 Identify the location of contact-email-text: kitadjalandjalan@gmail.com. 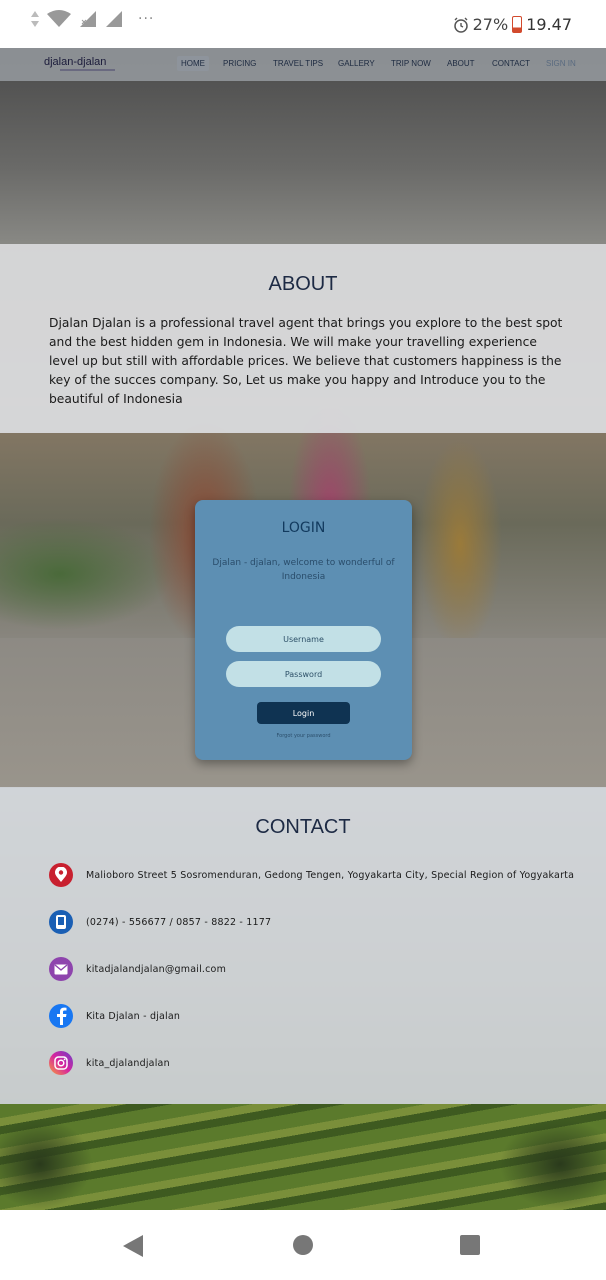
(156, 969).